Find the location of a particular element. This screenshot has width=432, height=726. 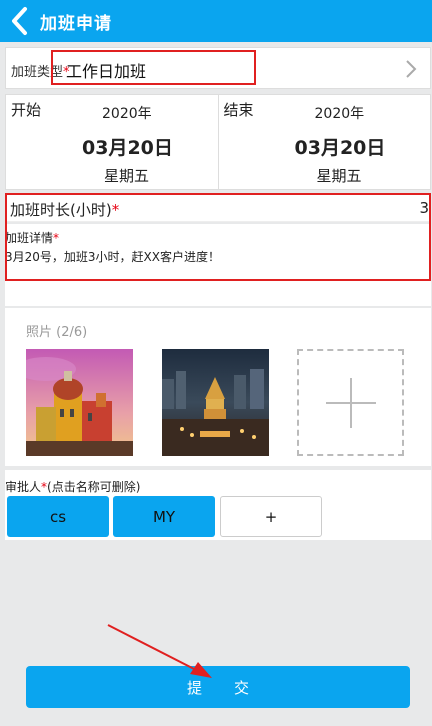

approver-chip: MY is located at coordinates (164, 516).